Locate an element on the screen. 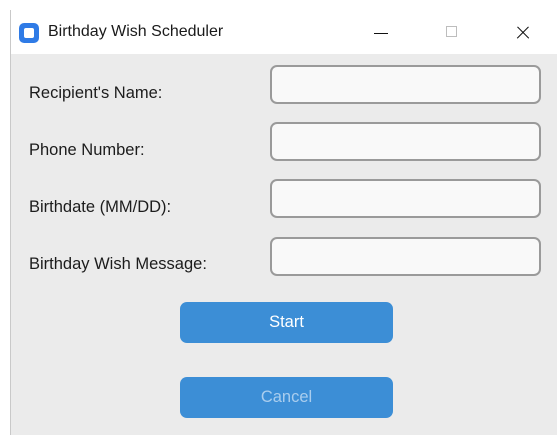  close-icon is located at coordinates (522, 32).